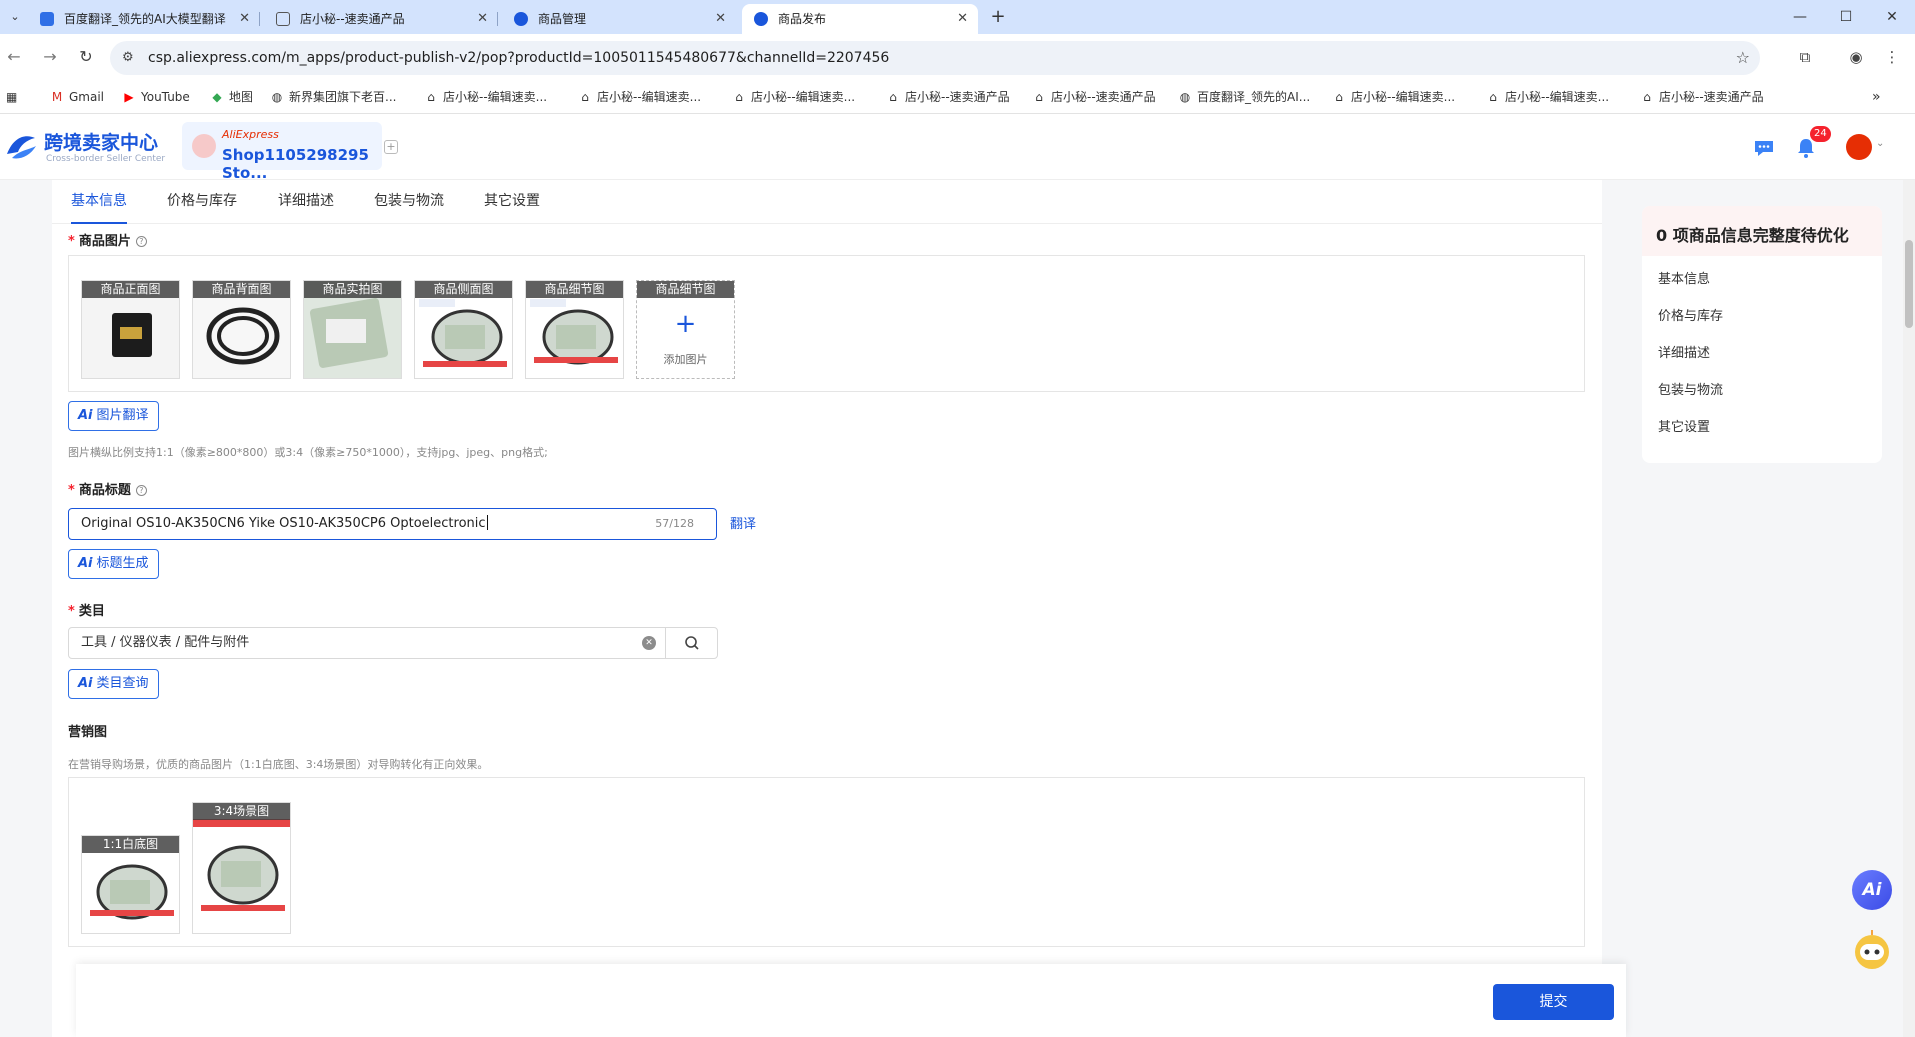  Describe the element at coordinates (1684, 277) in the screenshot. I see `panel-link-basic-info: 基本信息` at that location.